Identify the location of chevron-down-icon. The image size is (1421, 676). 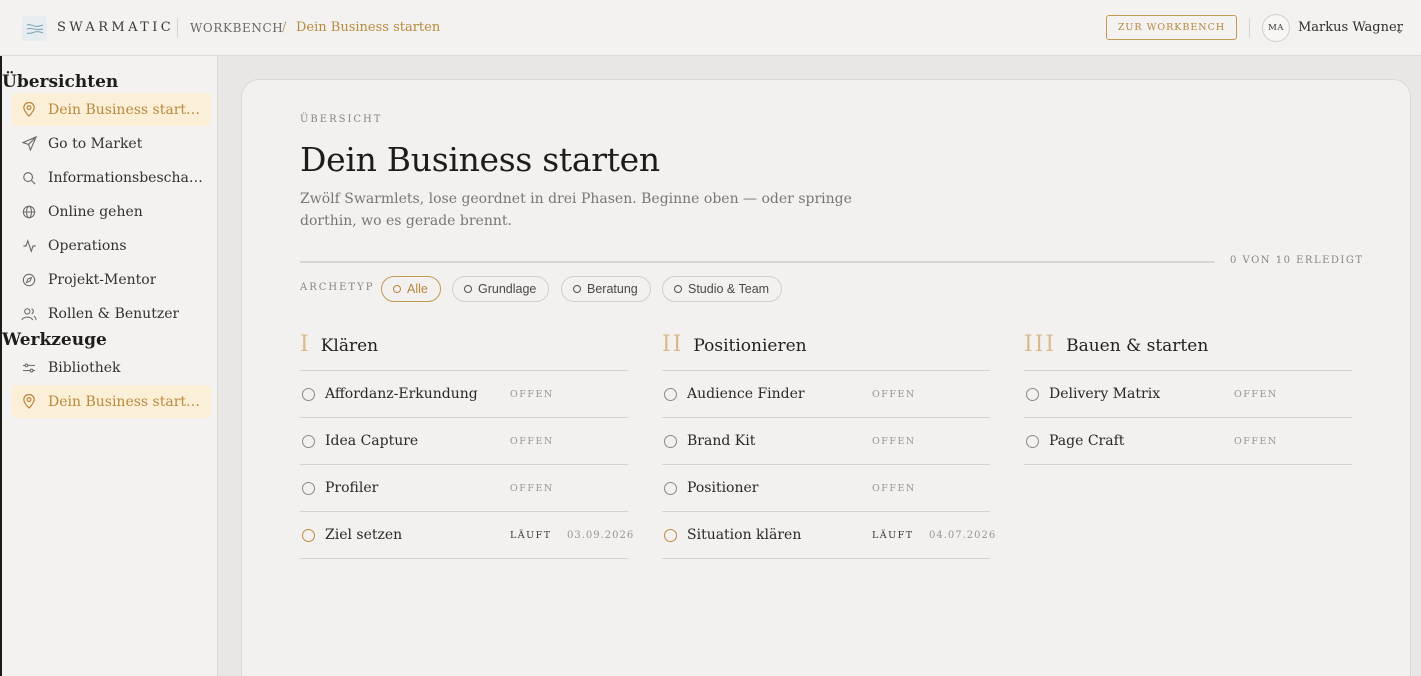
(1399, 30).